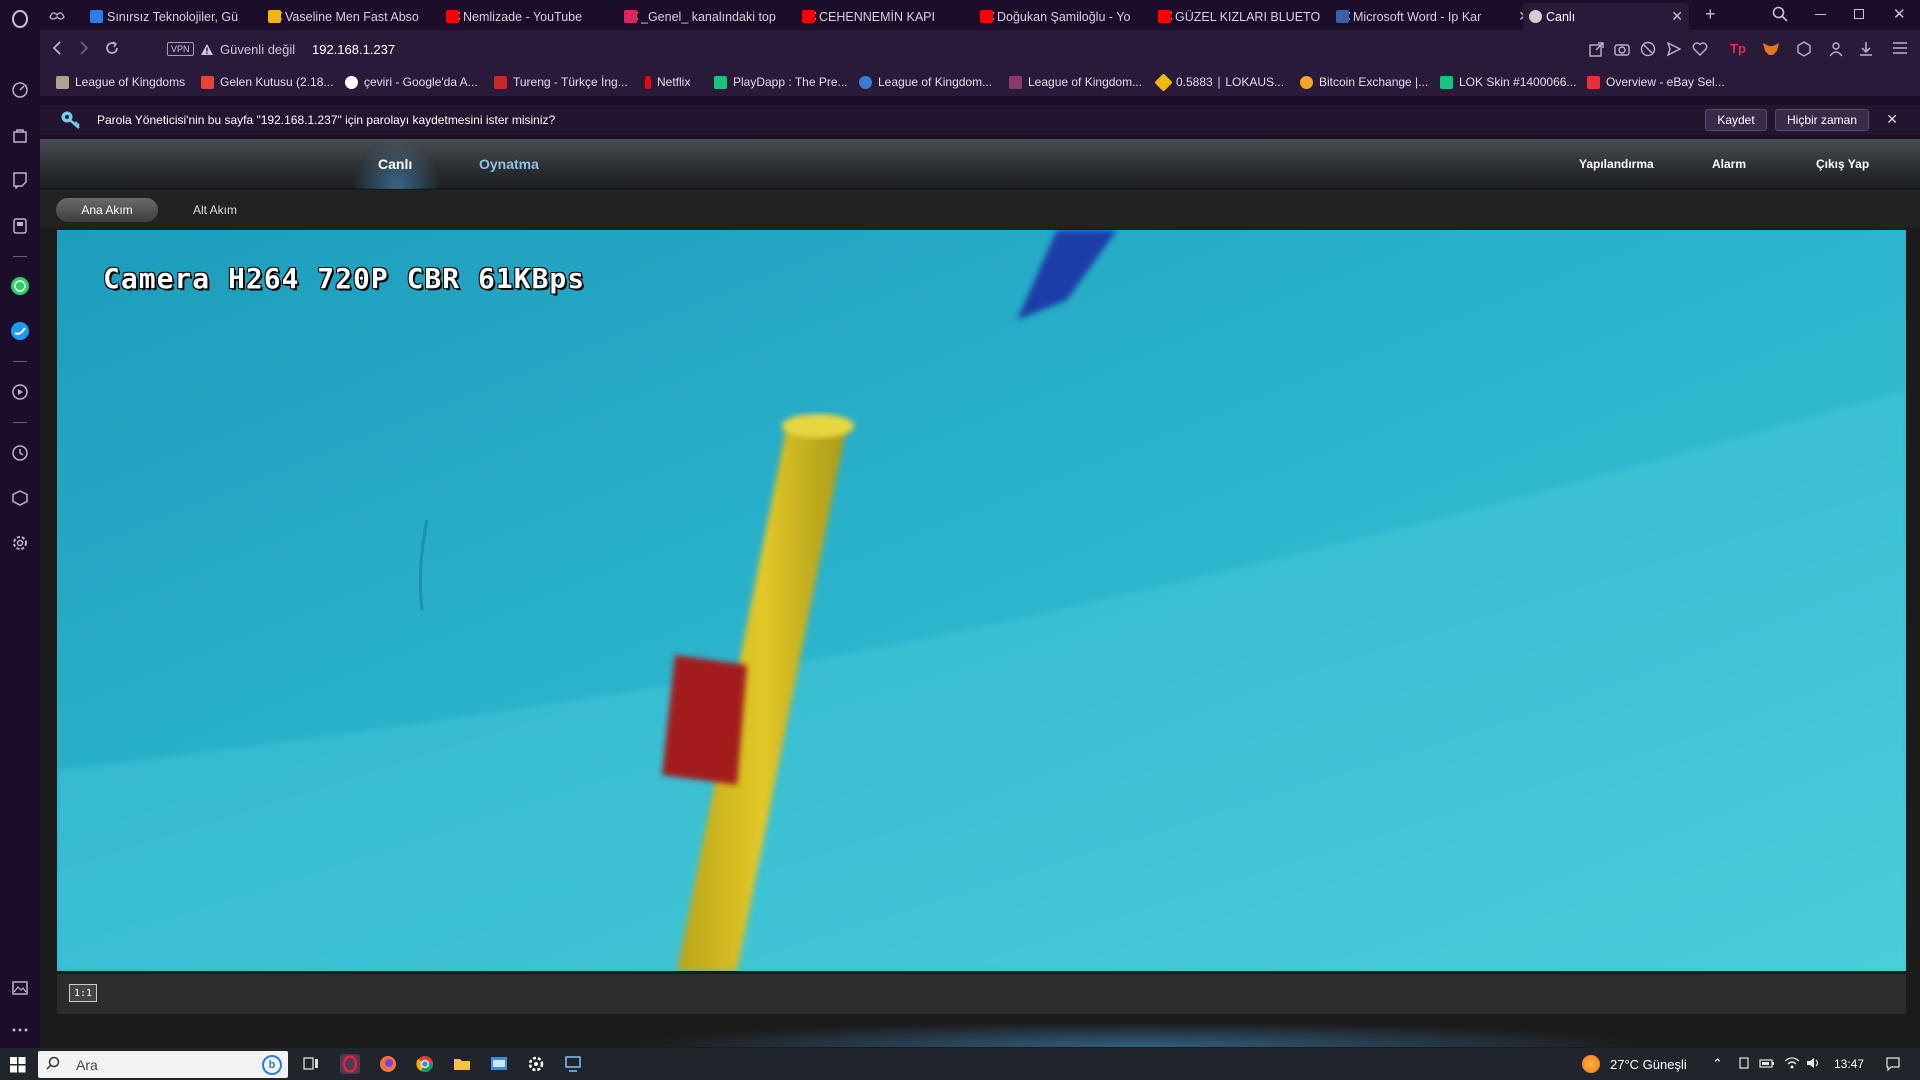  Describe the element at coordinates (1892, 119) in the screenshot. I see `close-prompt-icon: ✕` at that location.